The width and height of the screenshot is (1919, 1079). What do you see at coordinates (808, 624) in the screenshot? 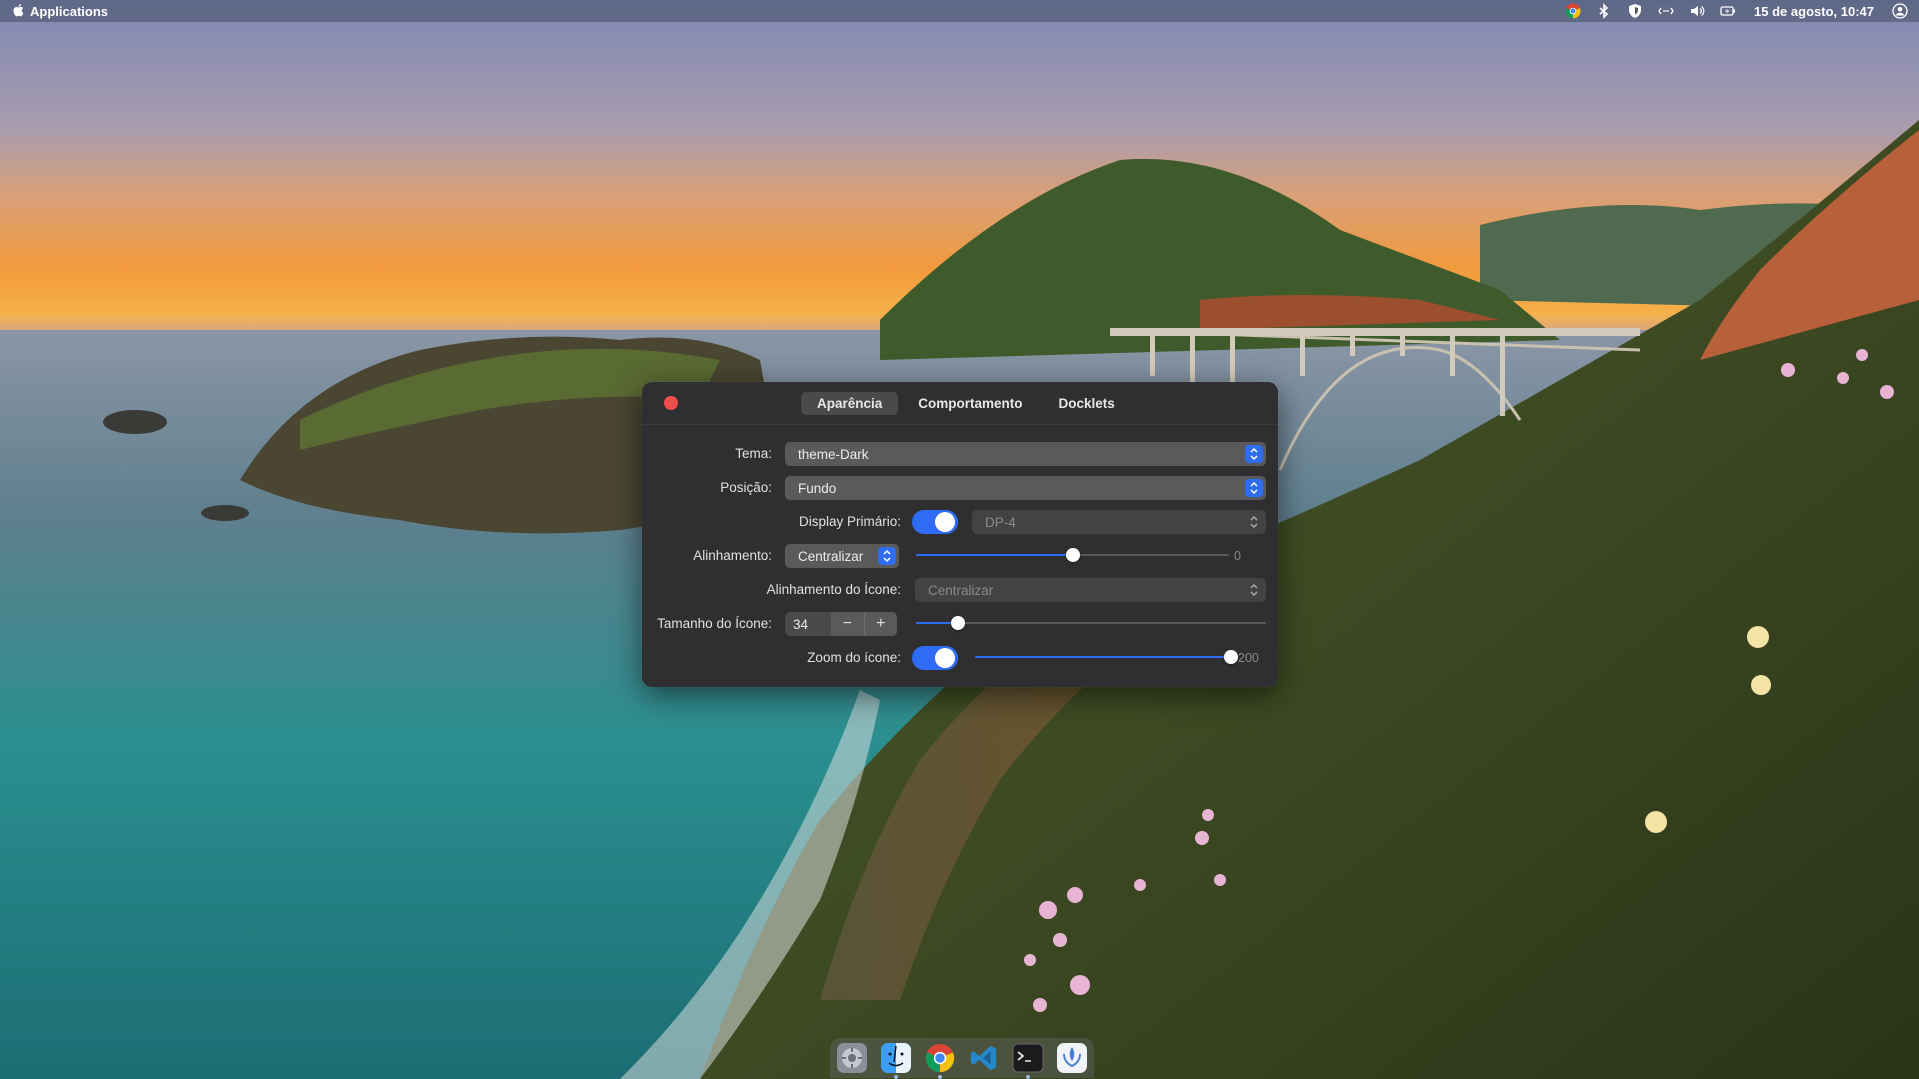
I see `icon-size-input: 34` at bounding box center [808, 624].